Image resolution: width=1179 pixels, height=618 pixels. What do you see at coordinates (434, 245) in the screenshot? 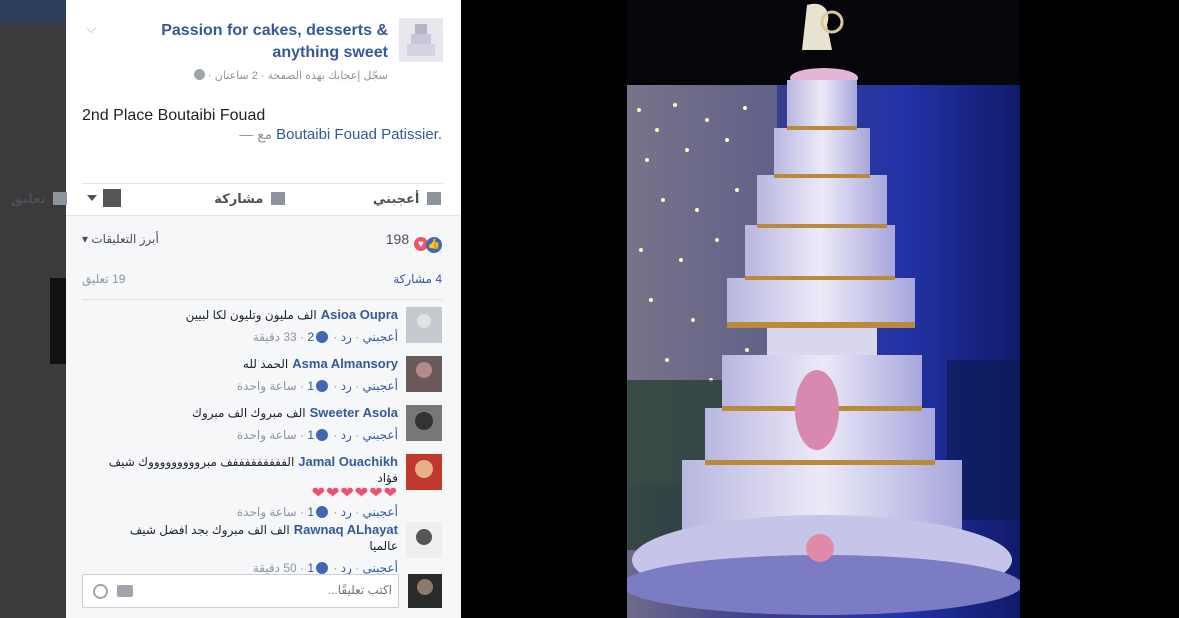
I see `thumbs-up-icon: 👍` at bounding box center [434, 245].